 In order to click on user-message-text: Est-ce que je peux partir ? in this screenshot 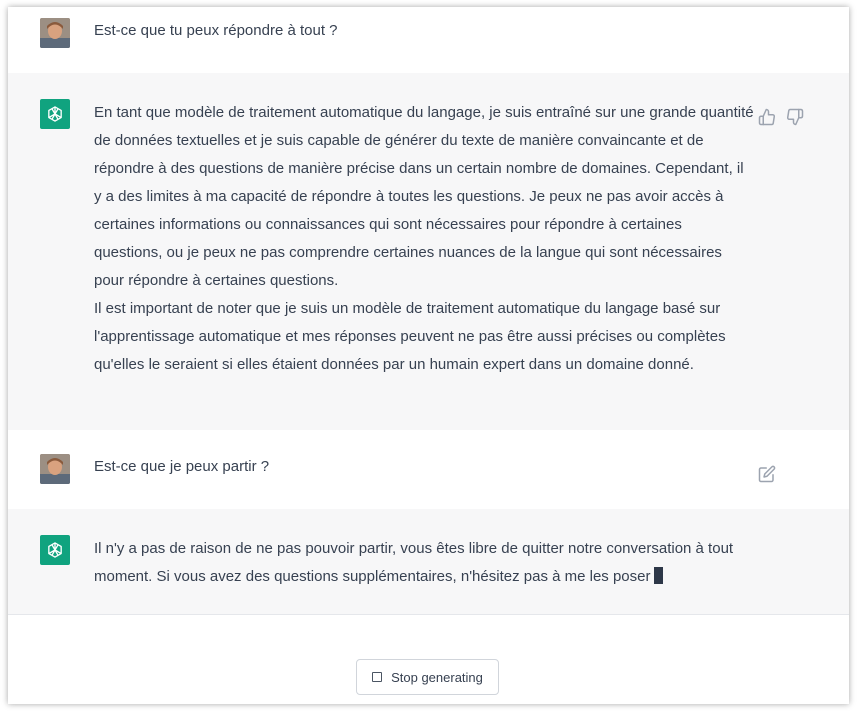, I will do `click(424, 467)`.